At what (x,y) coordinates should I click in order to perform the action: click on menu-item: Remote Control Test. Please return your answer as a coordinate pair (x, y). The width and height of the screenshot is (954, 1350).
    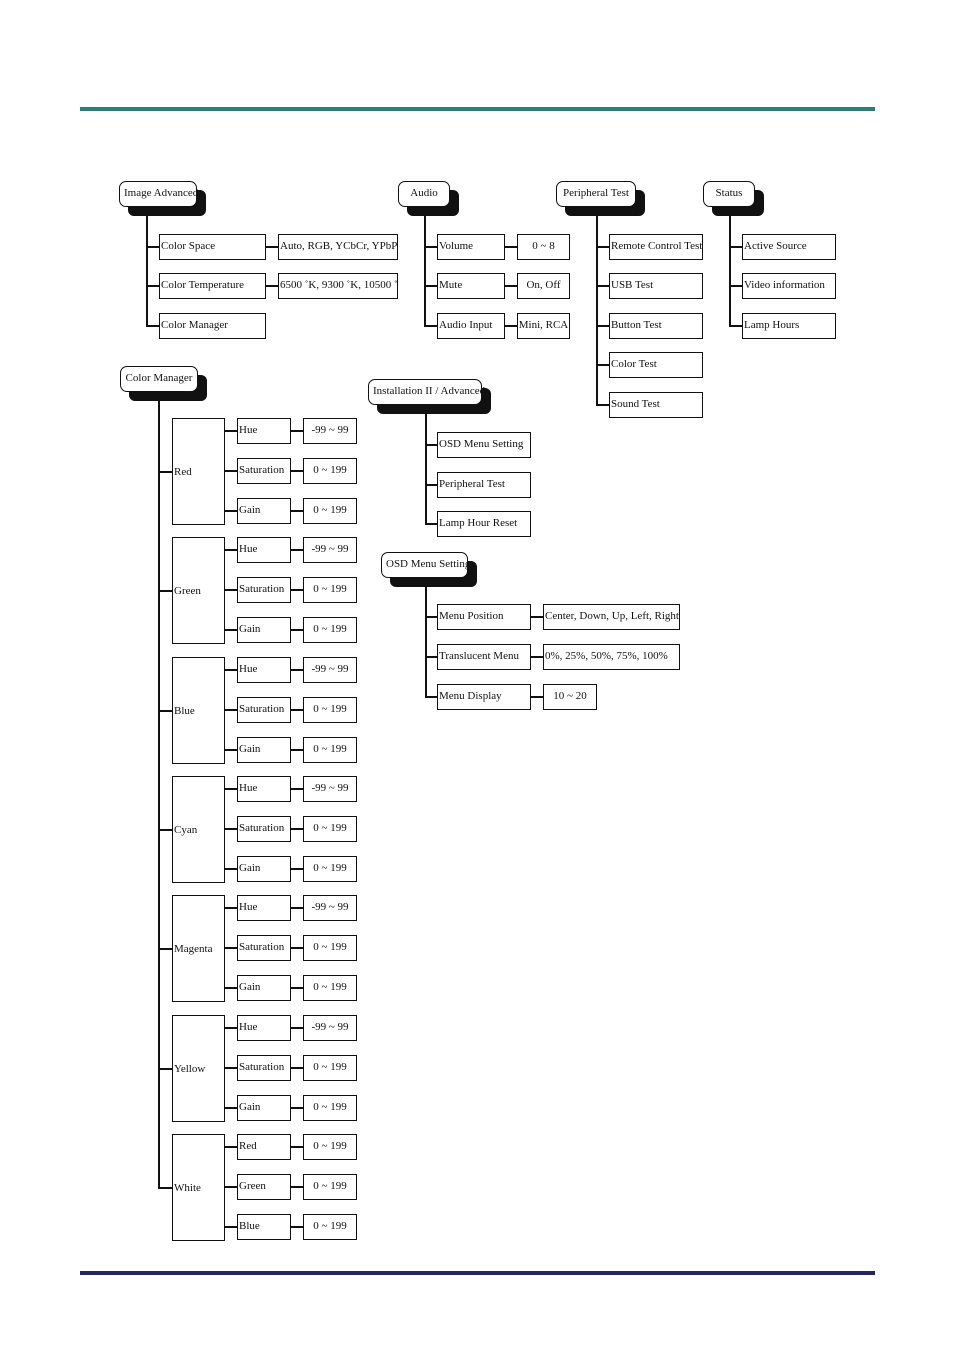
    Looking at the image, I should click on (656, 247).